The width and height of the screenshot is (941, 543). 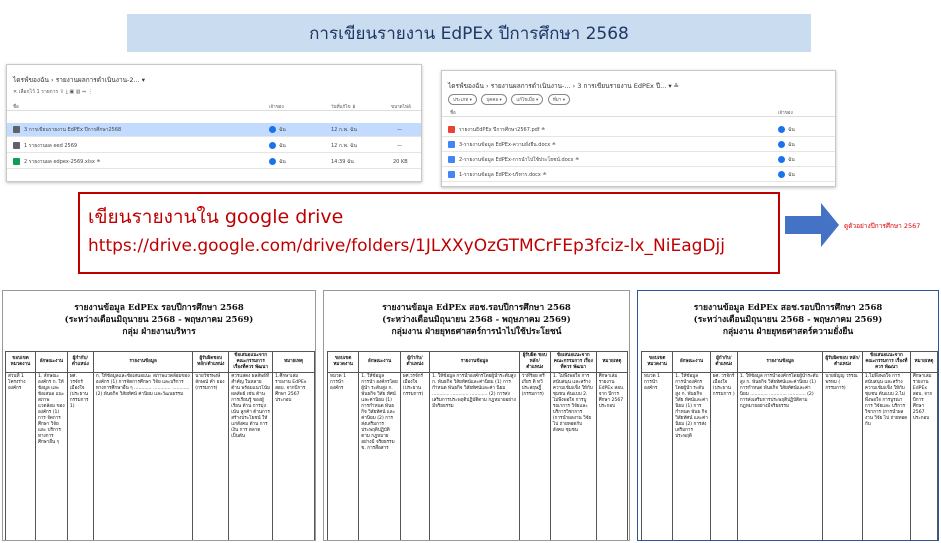 What do you see at coordinates (342, 161) in the screenshot?
I see `modified-label: 14:39 ฉัน` at bounding box center [342, 161].